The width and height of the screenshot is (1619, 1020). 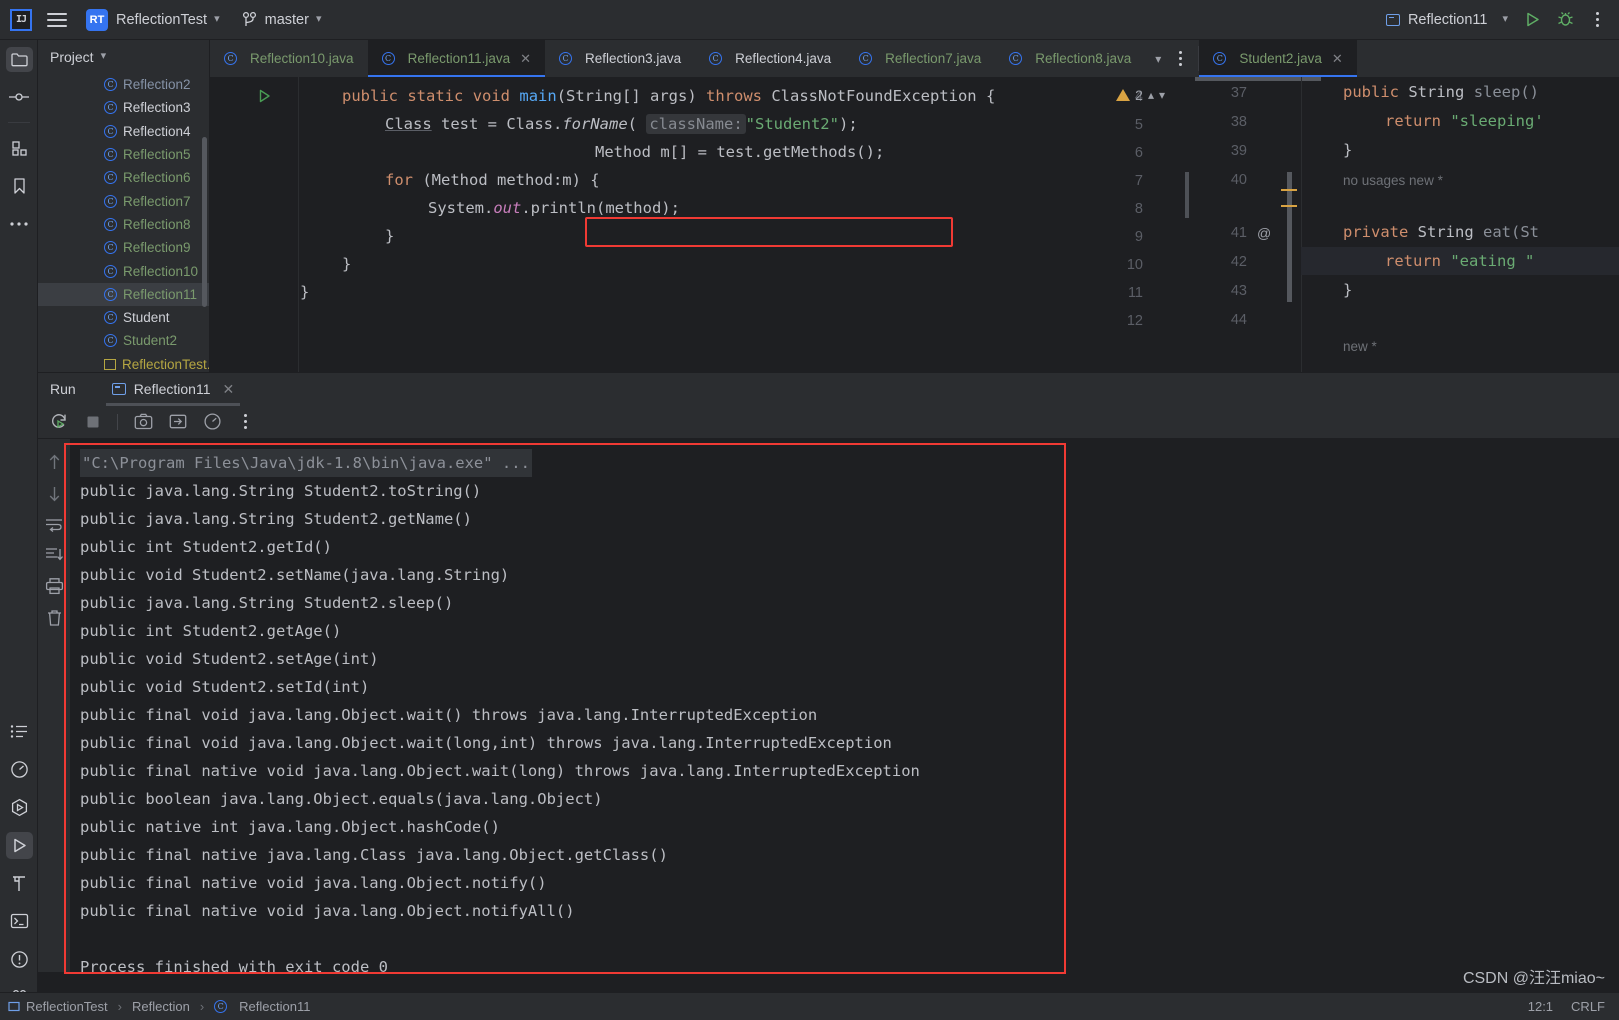 What do you see at coordinates (274, 1006) in the screenshot?
I see `breadcrumb-class: Reflection11` at bounding box center [274, 1006].